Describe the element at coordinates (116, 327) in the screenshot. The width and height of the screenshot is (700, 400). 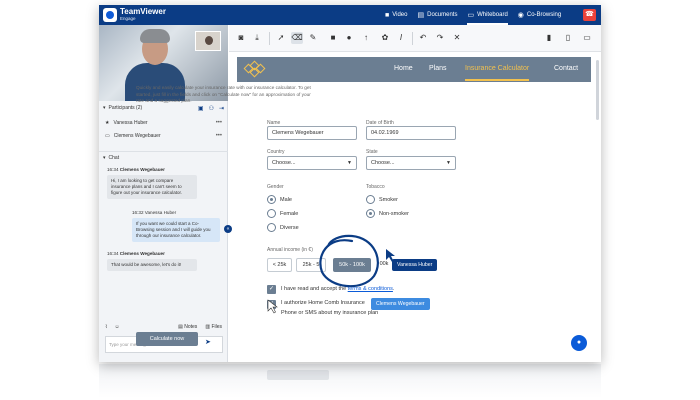
I see `emoji-icon: ☺` at that location.